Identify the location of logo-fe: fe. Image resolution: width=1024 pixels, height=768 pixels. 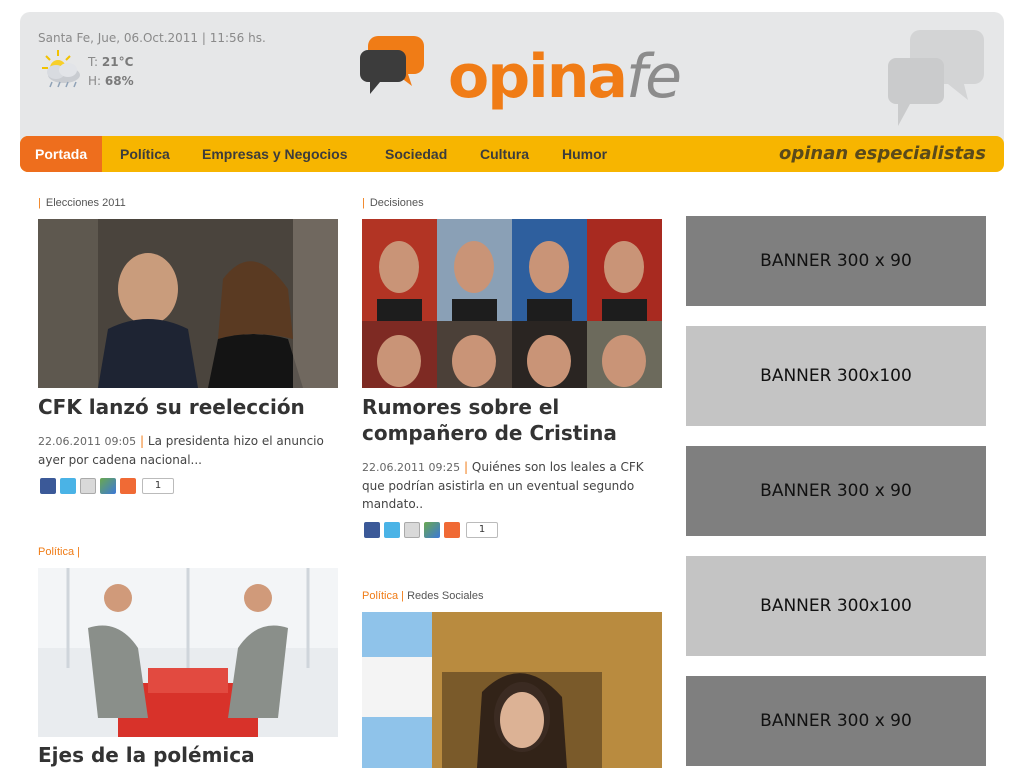
(653, 77).